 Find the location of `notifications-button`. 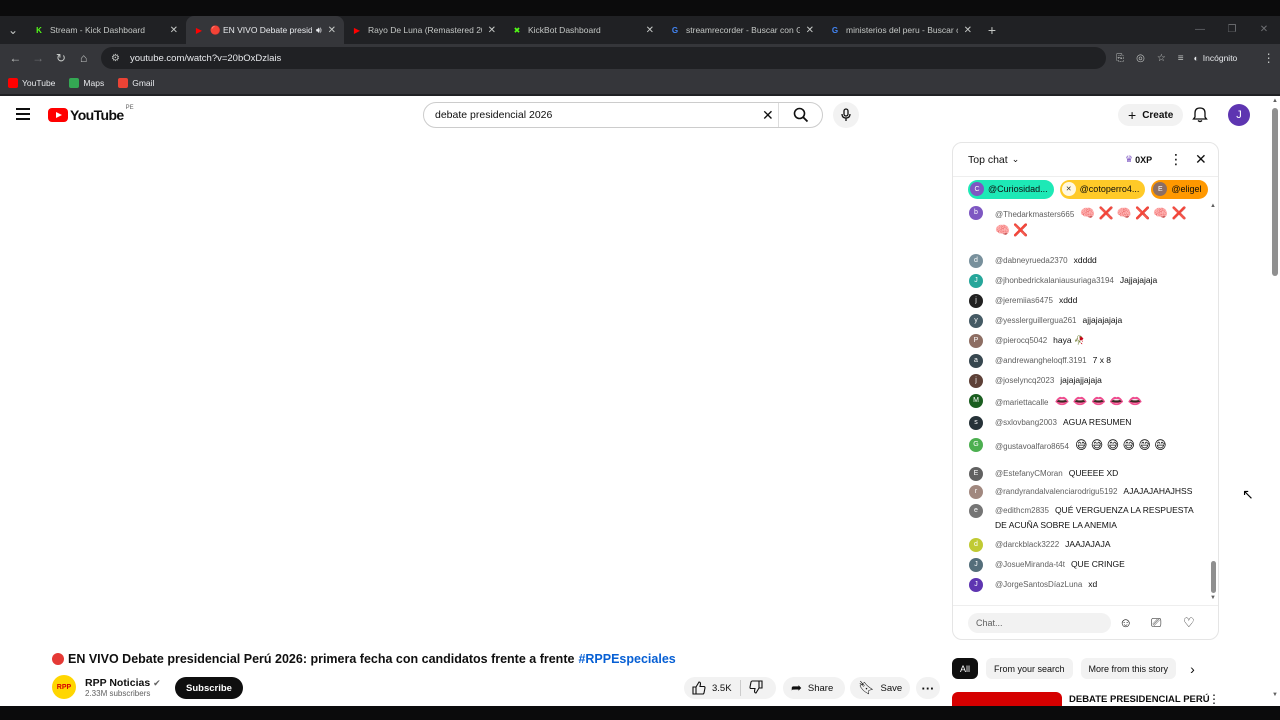

notifications-button is located at coordinates (1200, 117).